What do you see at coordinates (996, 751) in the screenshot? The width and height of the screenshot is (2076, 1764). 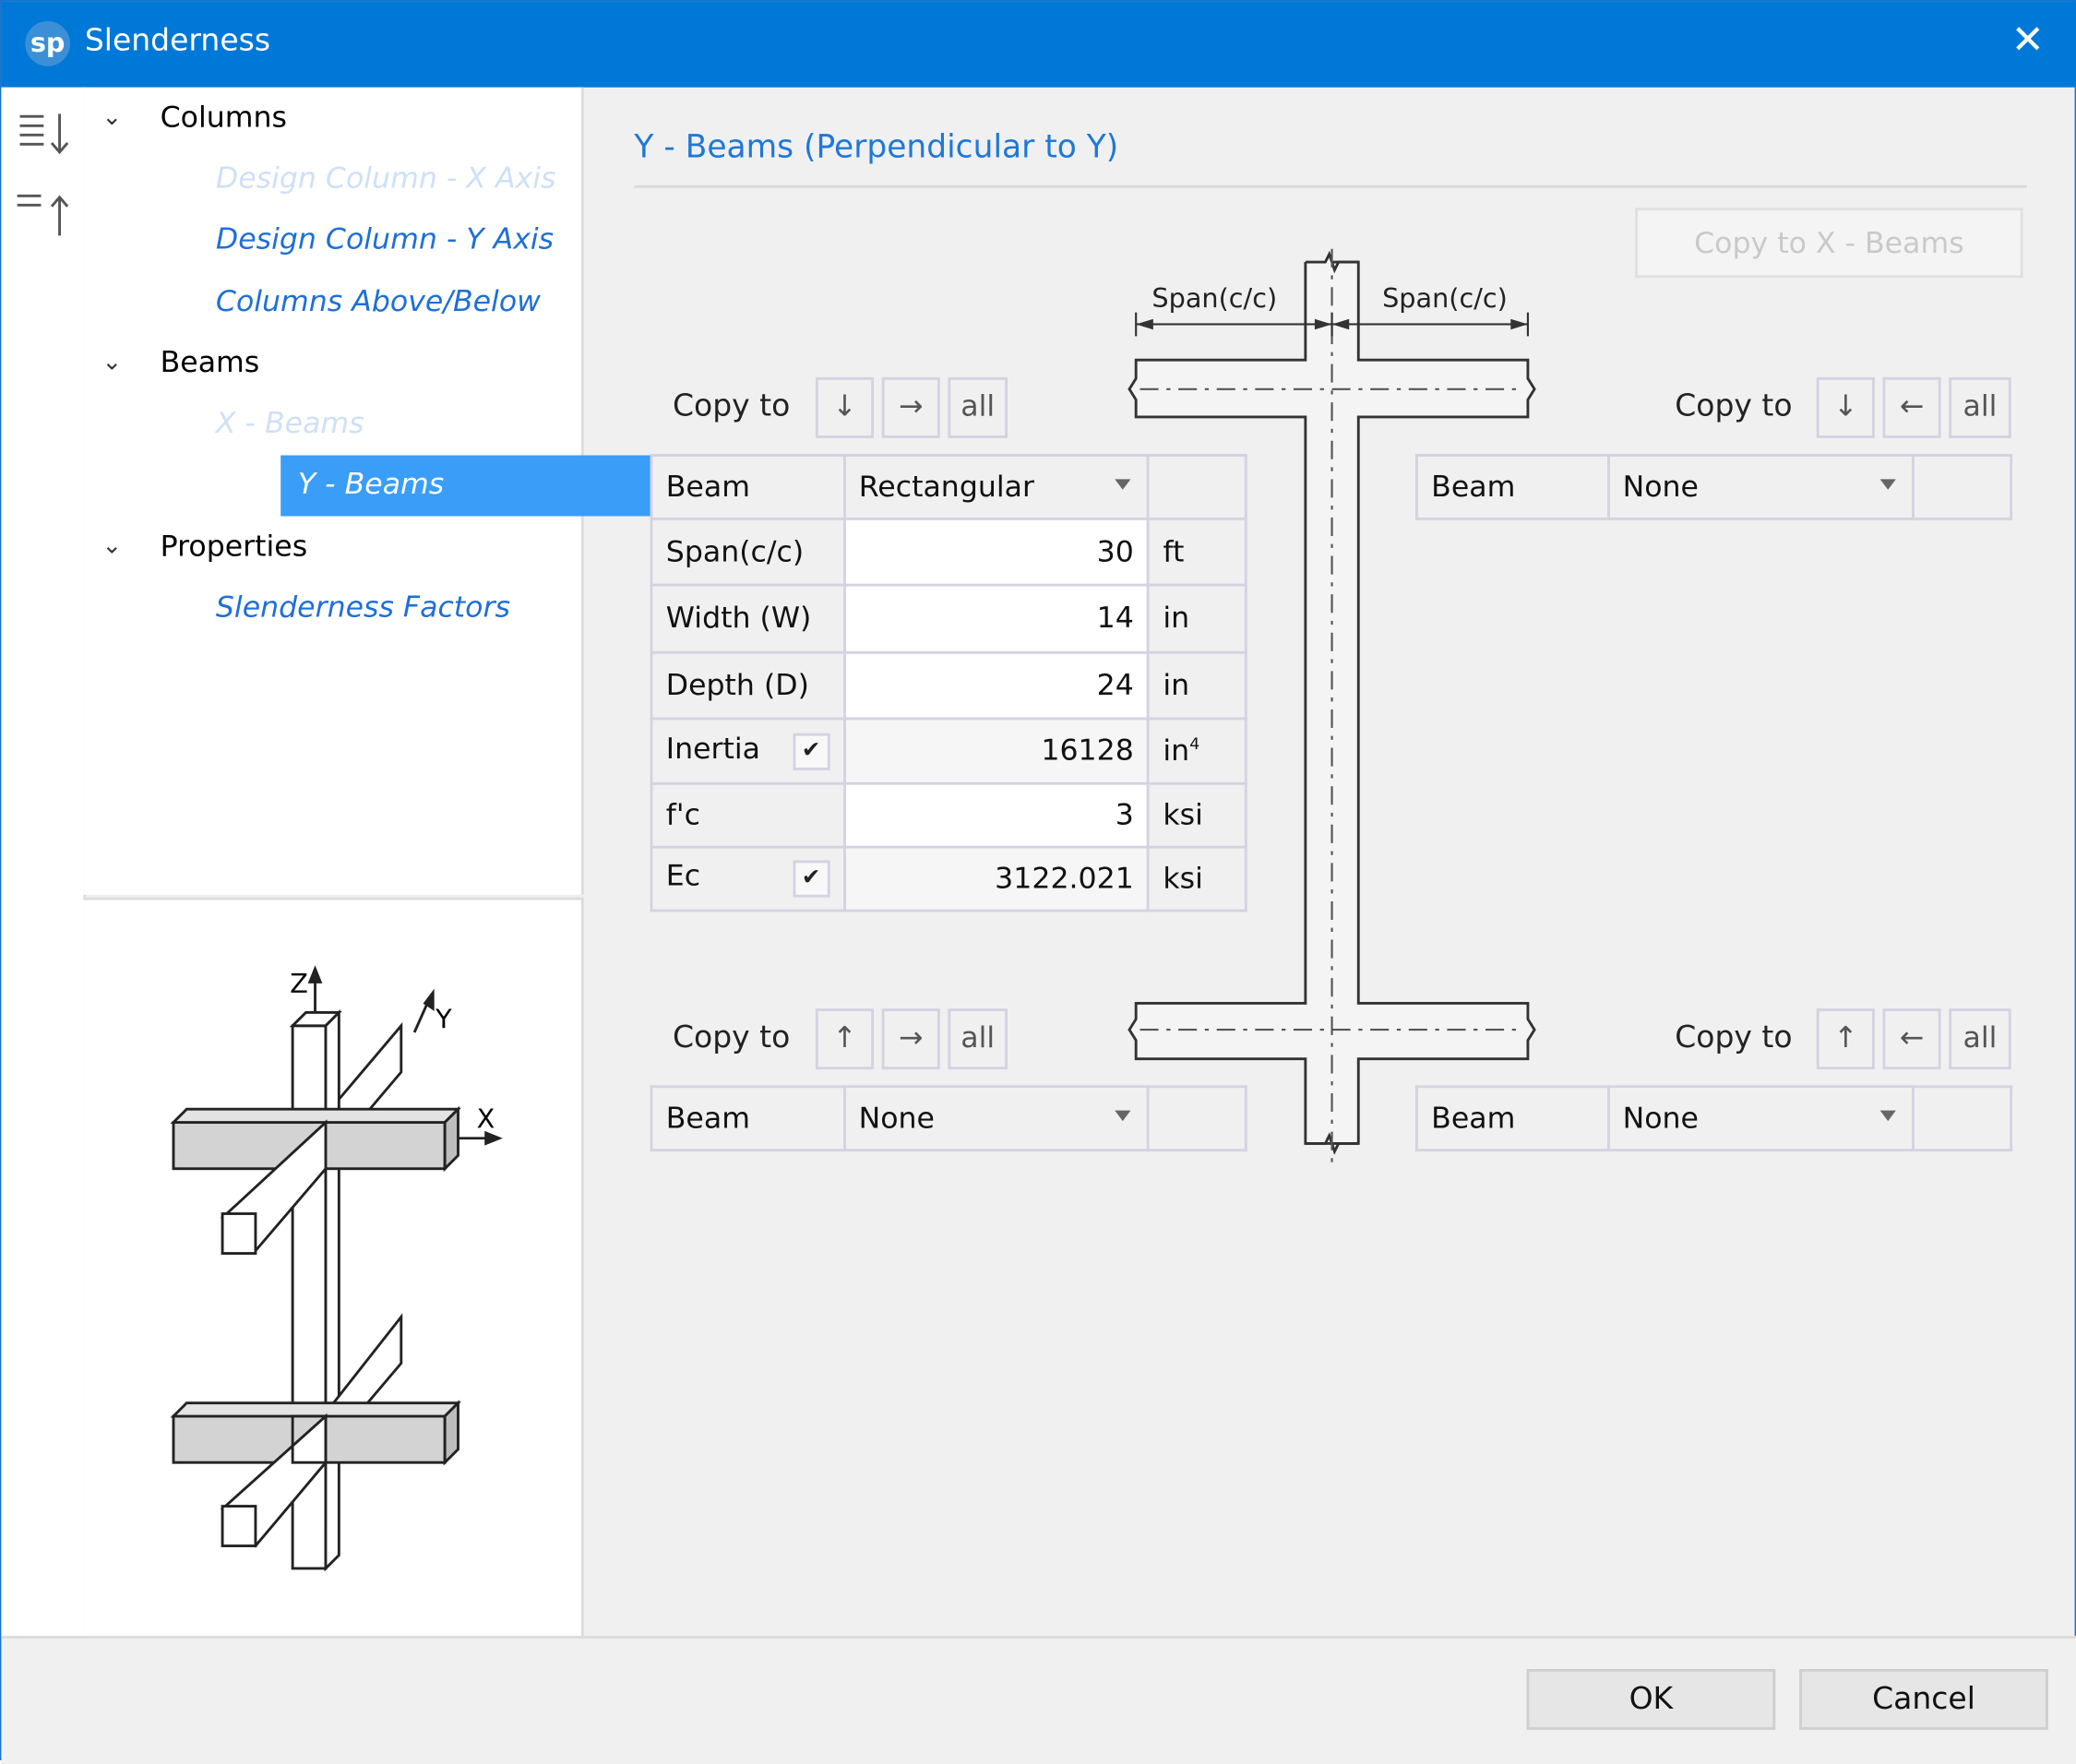 I see `inertia-value: 16128` at bounding box center [996, 751].